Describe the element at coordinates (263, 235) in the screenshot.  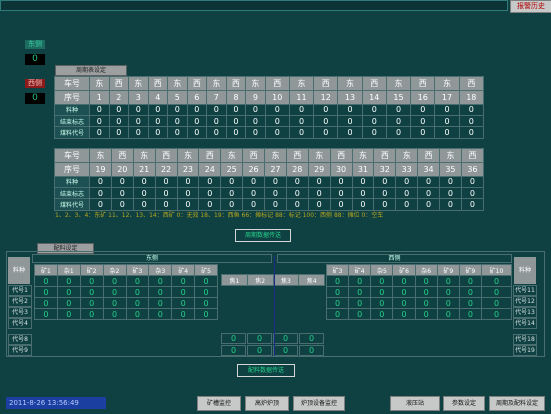
I see `cycle-data-send-button: 周期数据传送` at that location.